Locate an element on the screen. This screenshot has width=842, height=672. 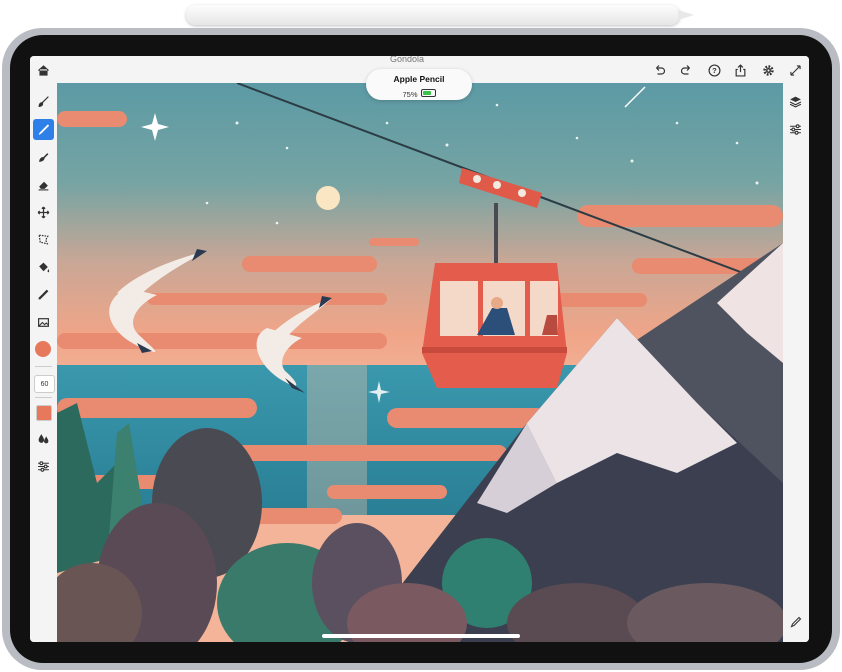
smudge-tool-icon is located at coordinates (43, 157).